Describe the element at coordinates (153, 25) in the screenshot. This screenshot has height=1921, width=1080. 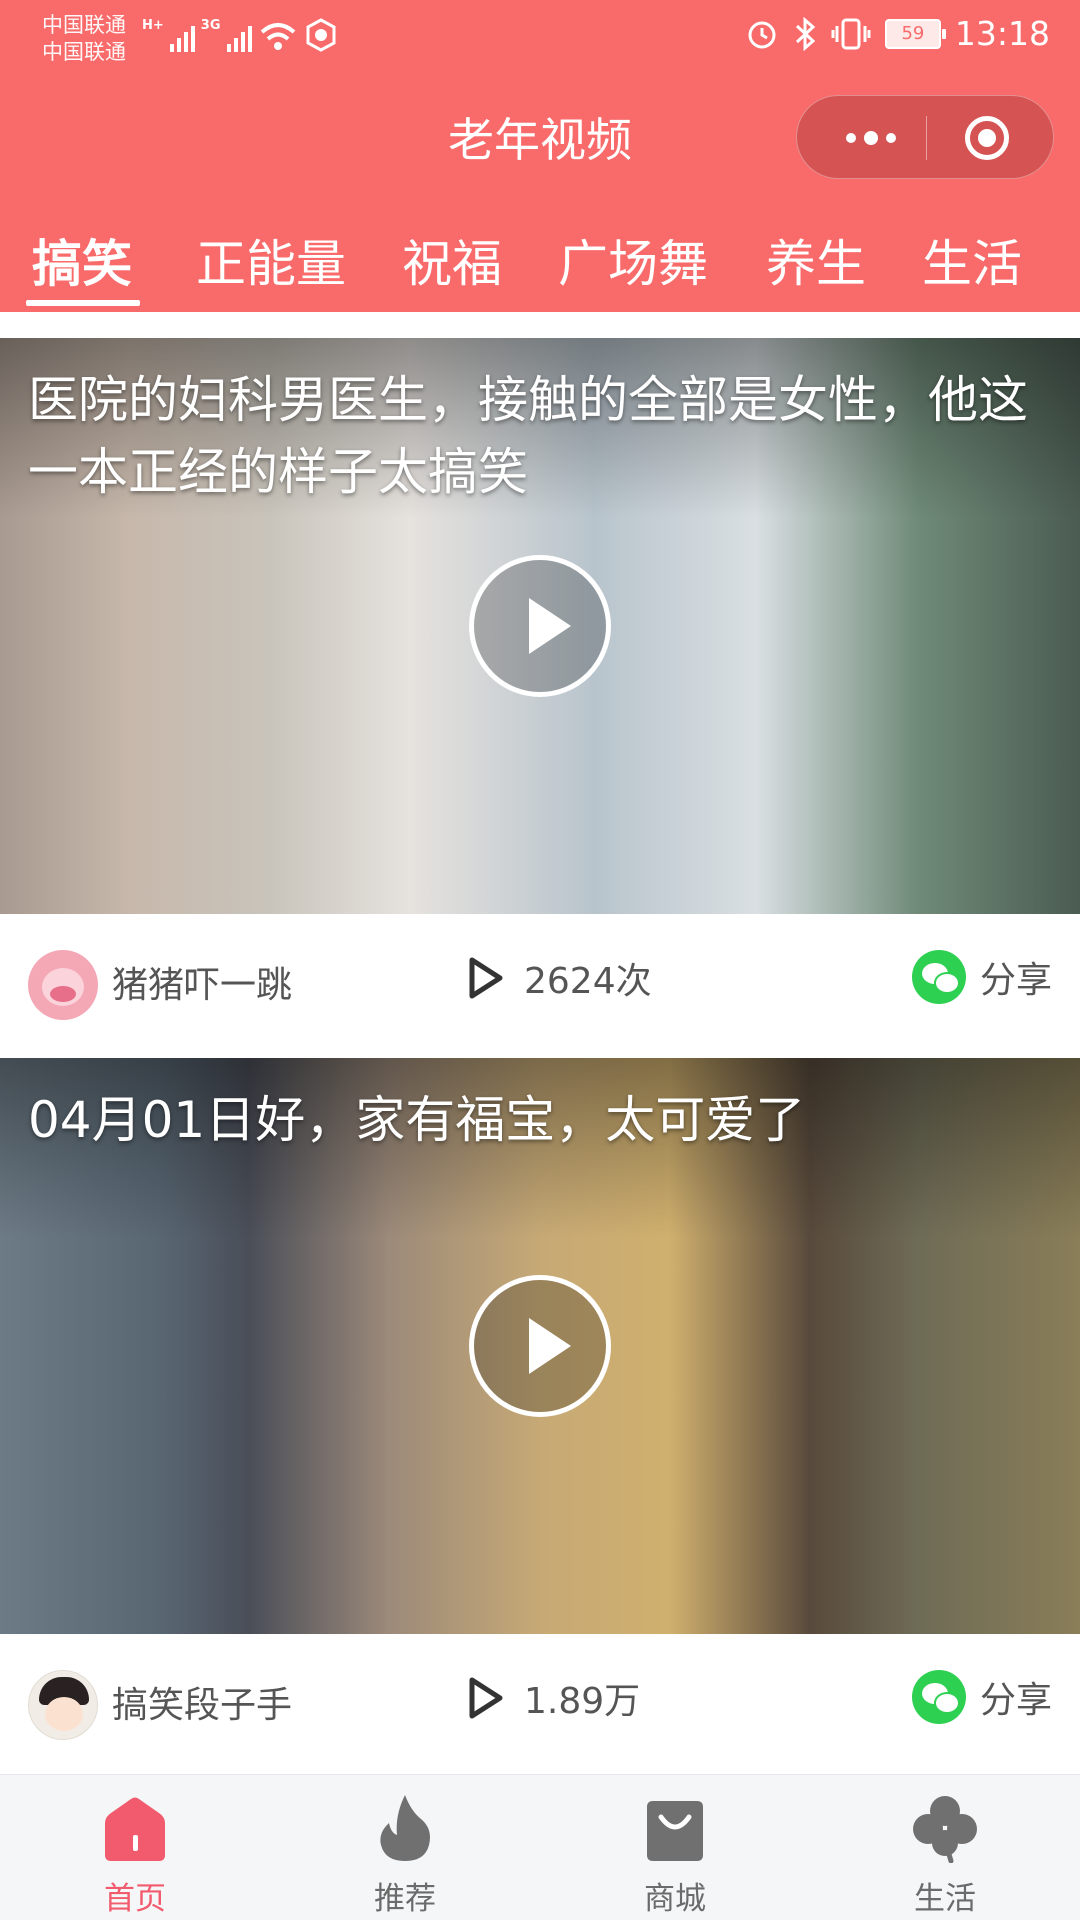
I see `network-type-1: H+` at that location.